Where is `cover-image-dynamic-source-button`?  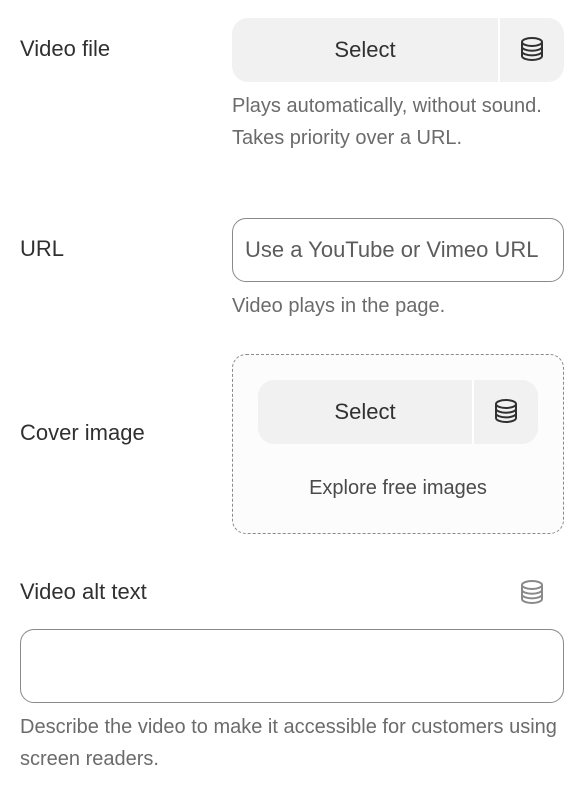
cover-image-dynamic-source-button is located at coordinates (506, 412).